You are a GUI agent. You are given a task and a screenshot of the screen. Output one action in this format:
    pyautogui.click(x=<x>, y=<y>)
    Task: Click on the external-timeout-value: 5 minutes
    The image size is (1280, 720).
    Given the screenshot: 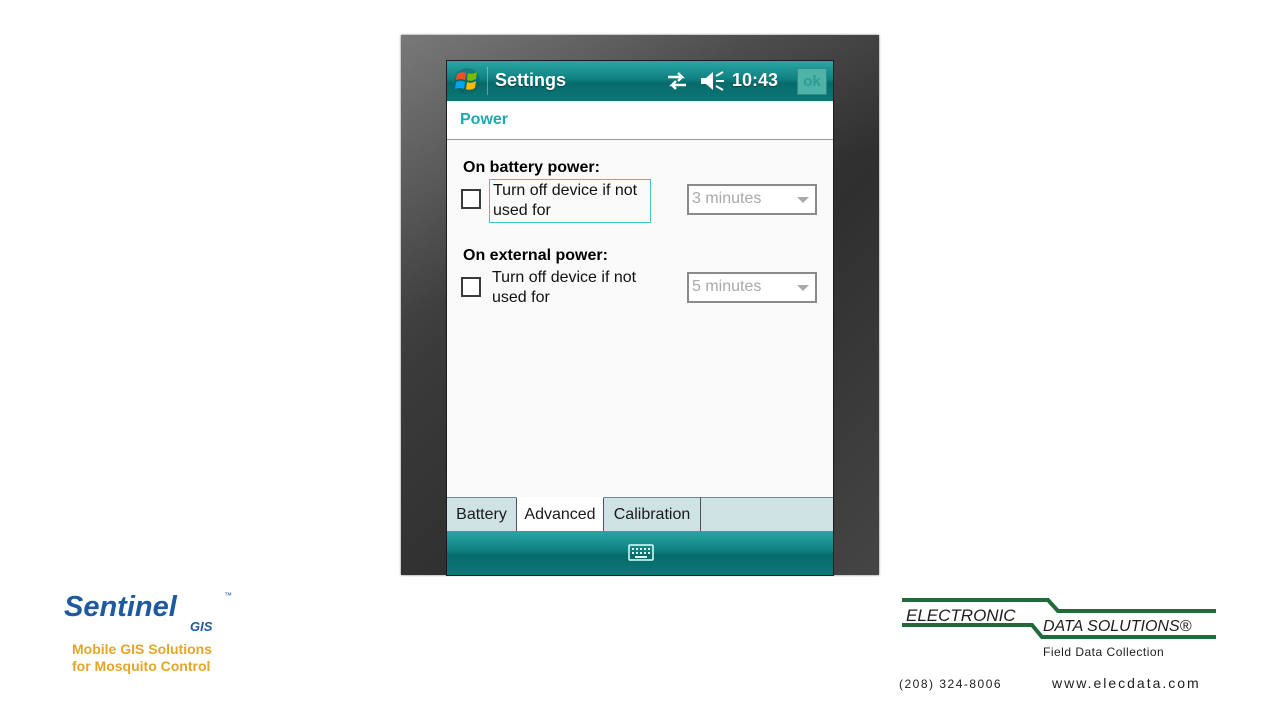 What is the action you would take?
    pyautogui.click(x=727, y=286)
    